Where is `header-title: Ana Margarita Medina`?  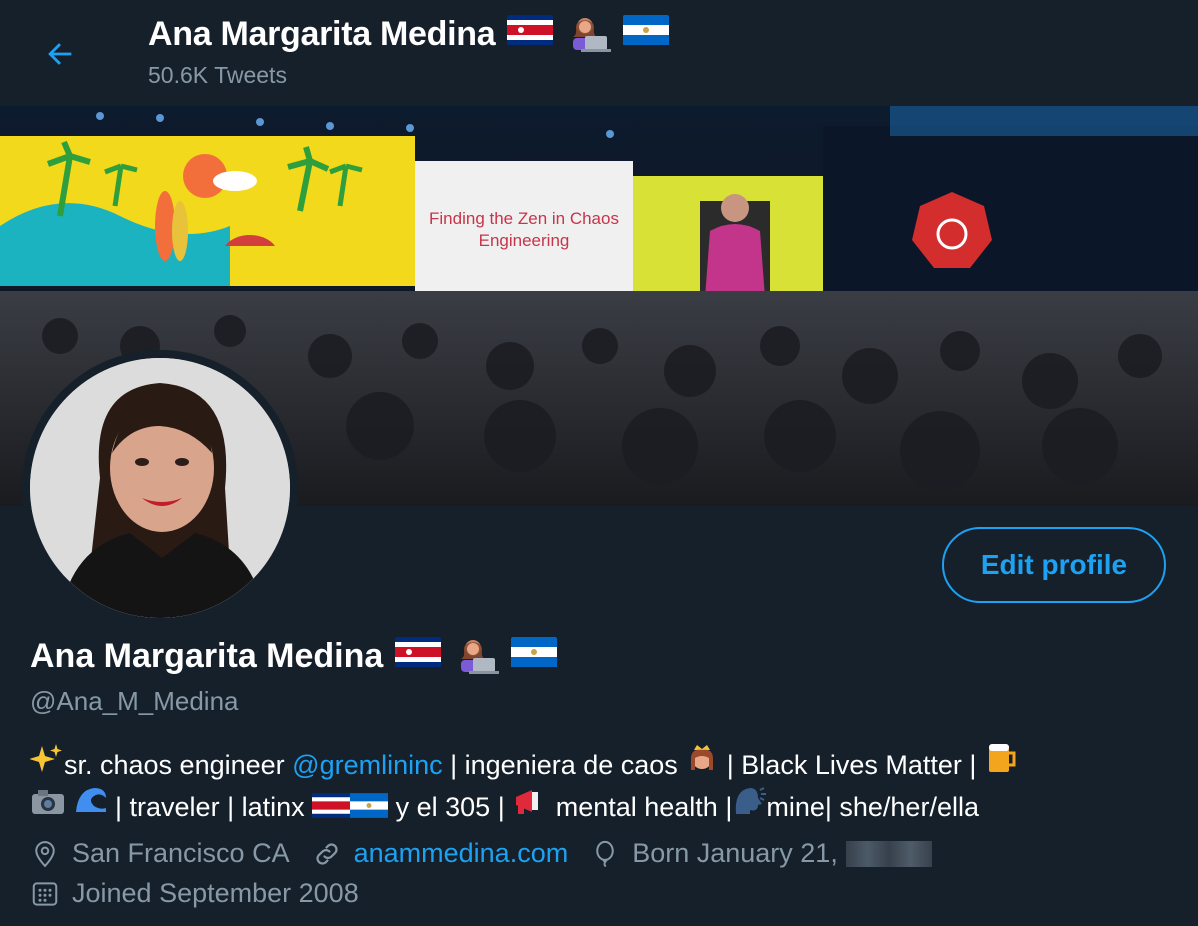
header-title: Ana Margarita Medina is located at coordinates (409, 34).